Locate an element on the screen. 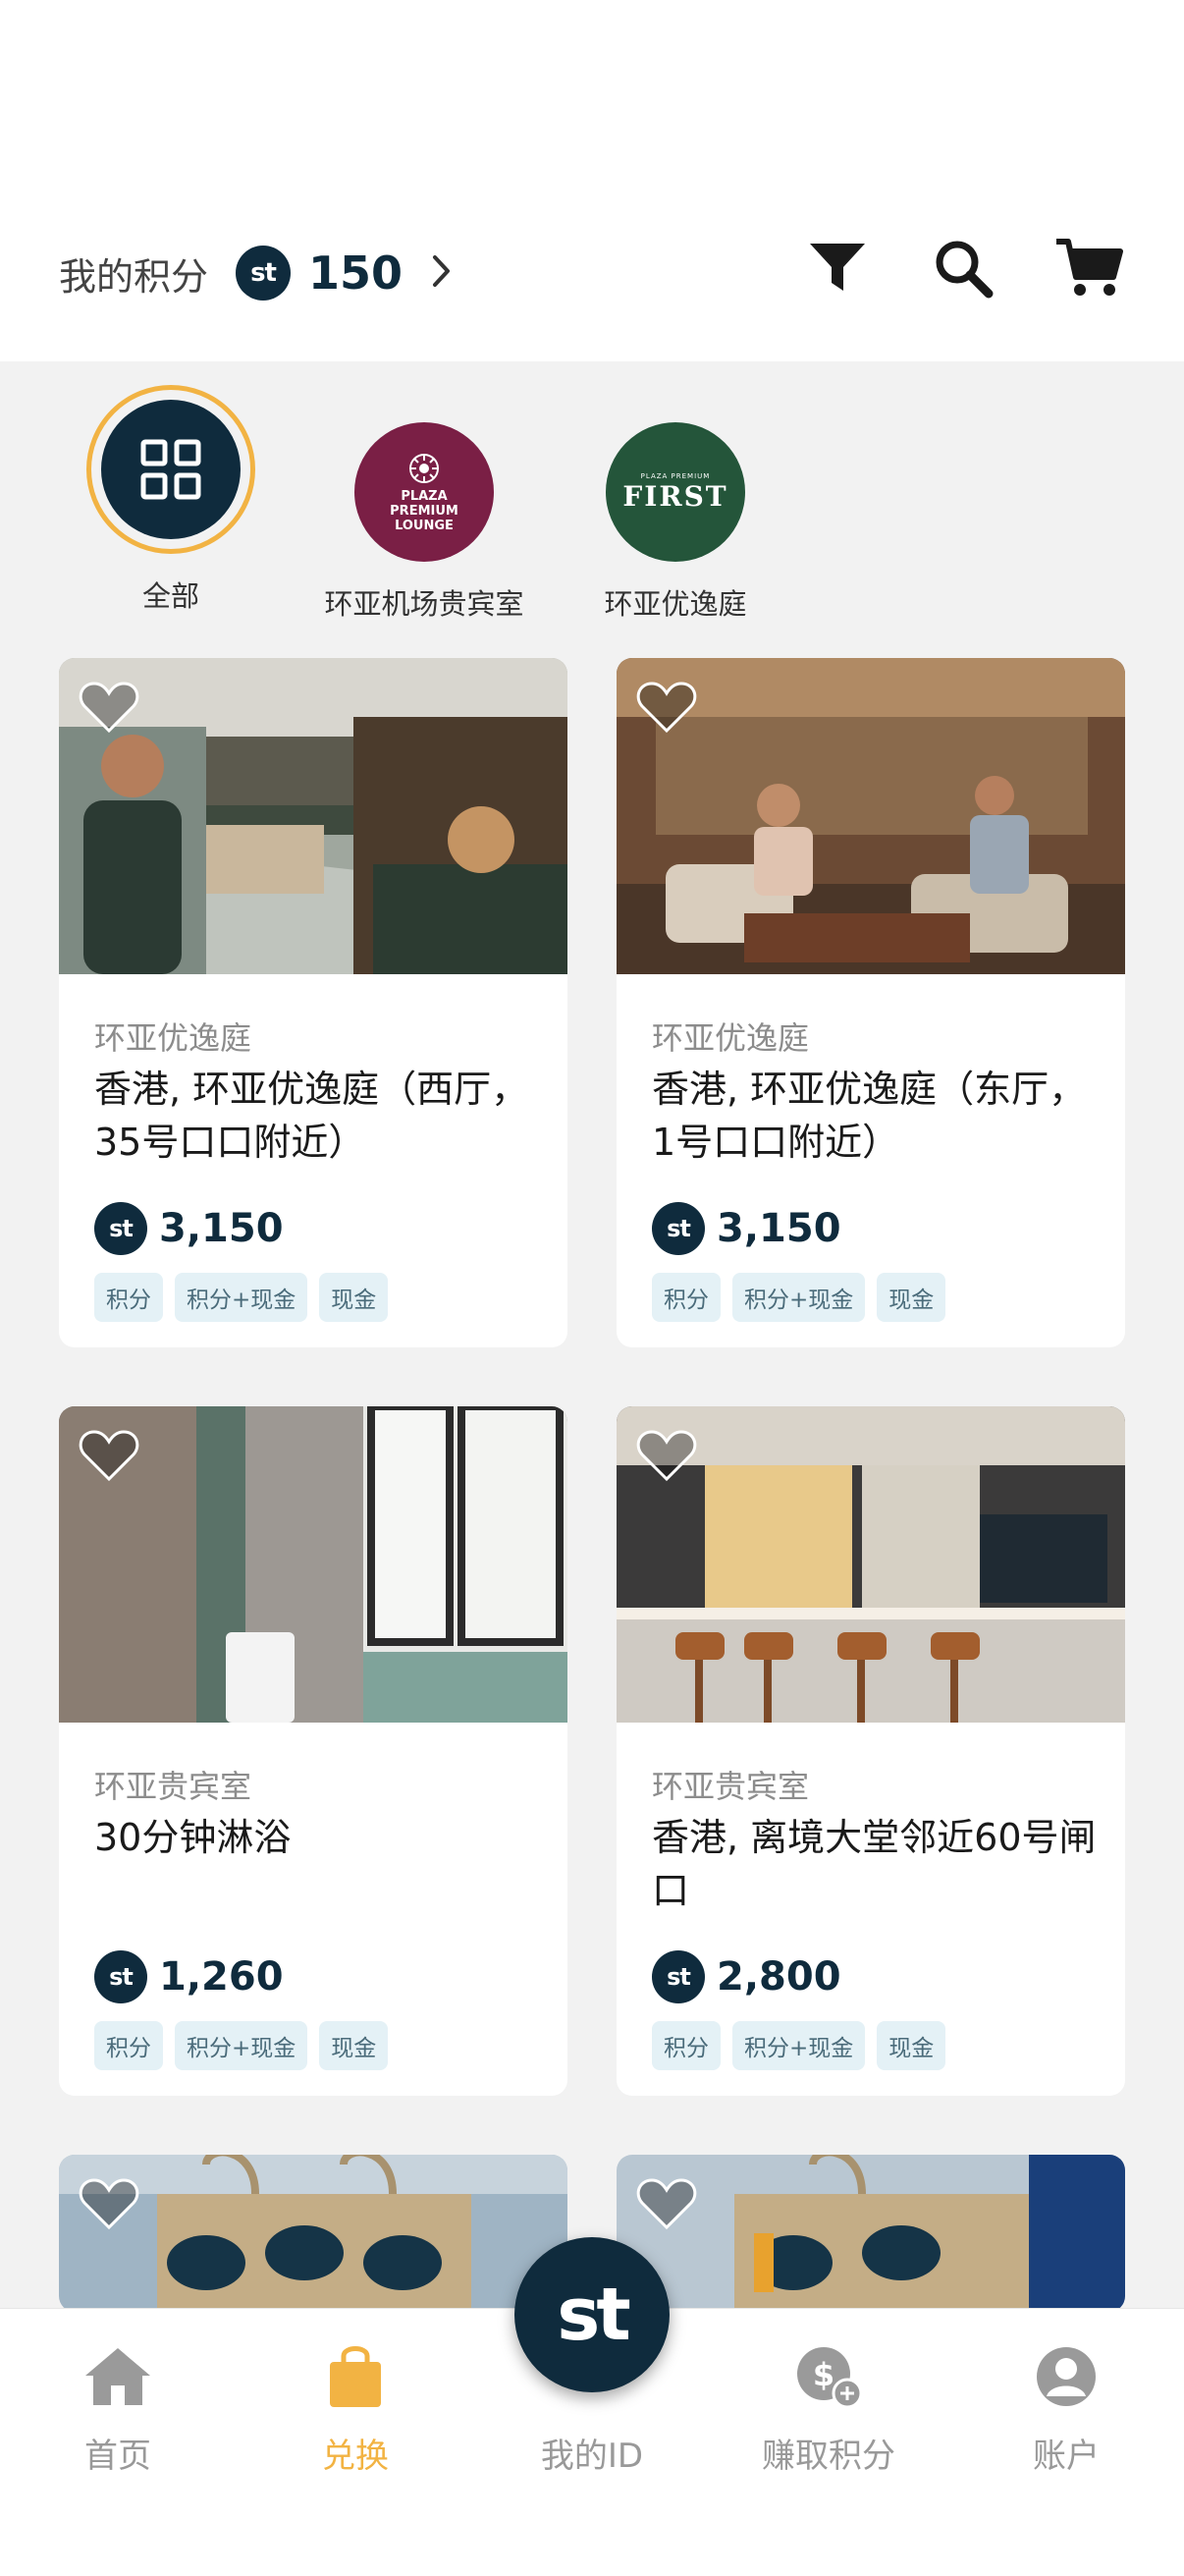 The image size is (1184, 2576). chevron-right-icon is located at coordinates (442, 273).